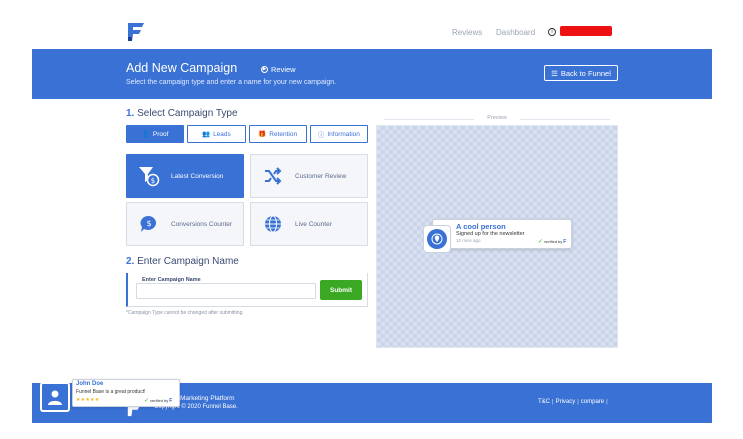 This screenshot has height=439, width=743. I want to click on back-to-funnel-button: ☰ Back to Funnel, so click(581, 73).